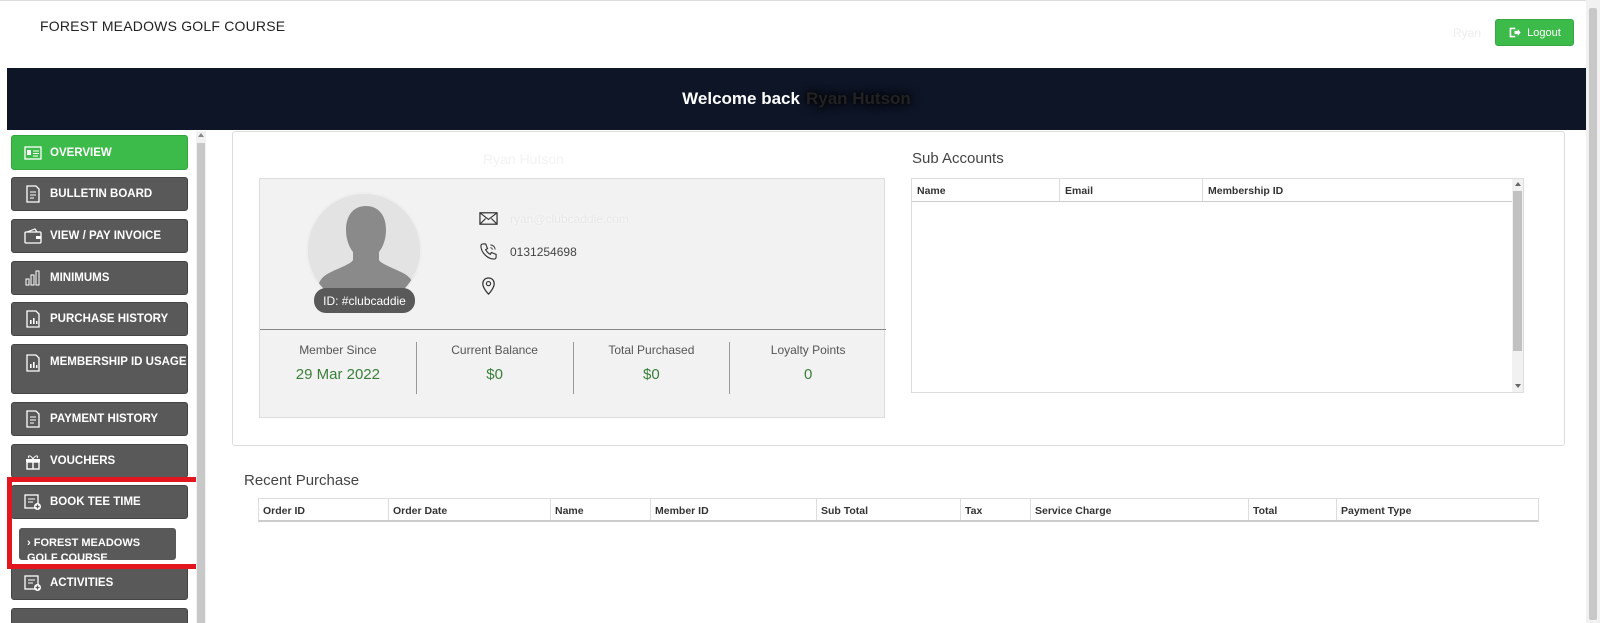 This screenshot has height=623, width=1600. What do you see at coordinates (324, 509) in the screenshot?
I see `column-header-order-id: Order ID` at bounding box center [324, 509].